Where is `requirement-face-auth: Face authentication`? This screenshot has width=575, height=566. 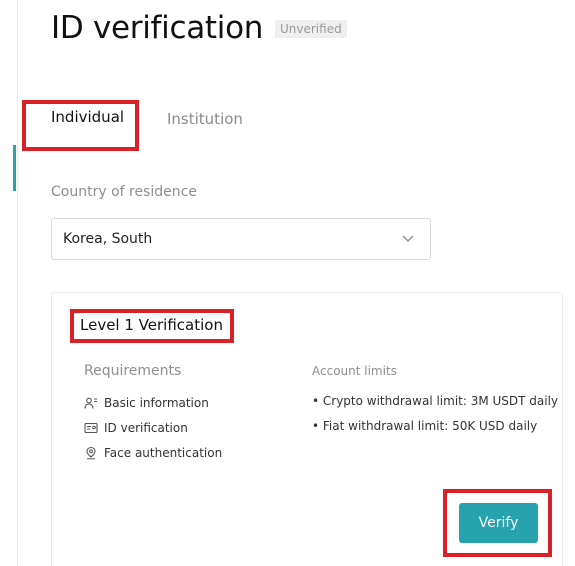 requirement-face-auth: Face authentication is located at coordinates (153, 453).